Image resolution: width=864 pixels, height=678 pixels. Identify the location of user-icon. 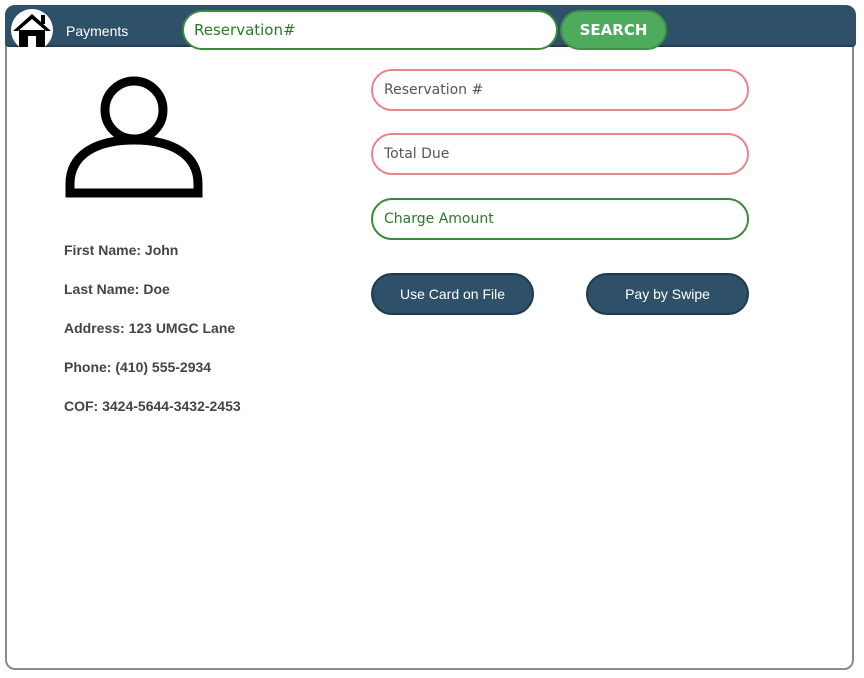
(134, 137).